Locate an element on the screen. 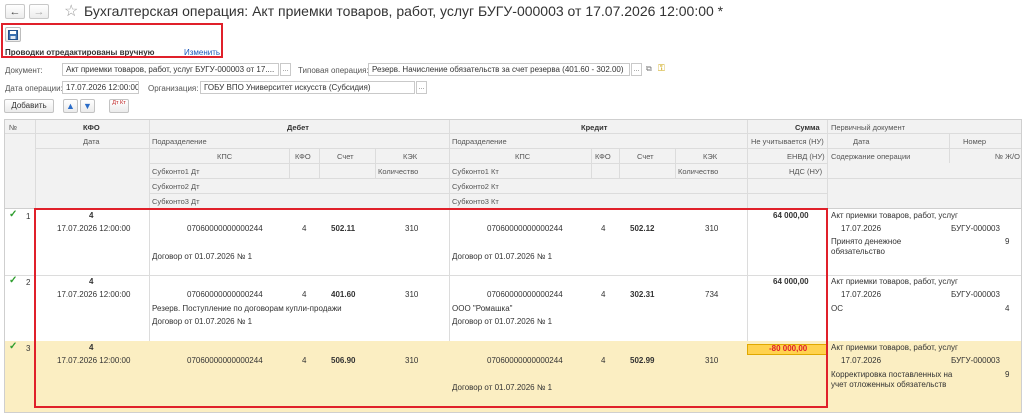 This screenshot has width=1024, height=413. back-button: ← is located at coordinates (15, 11).